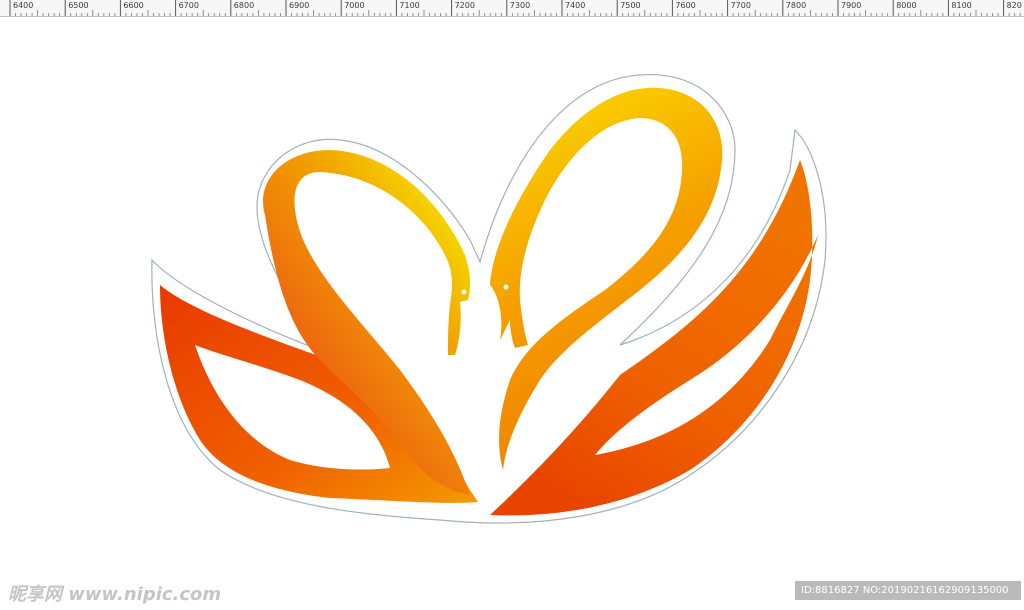  I want to click on ruler-tick-label: 7200, so click(464, 5).